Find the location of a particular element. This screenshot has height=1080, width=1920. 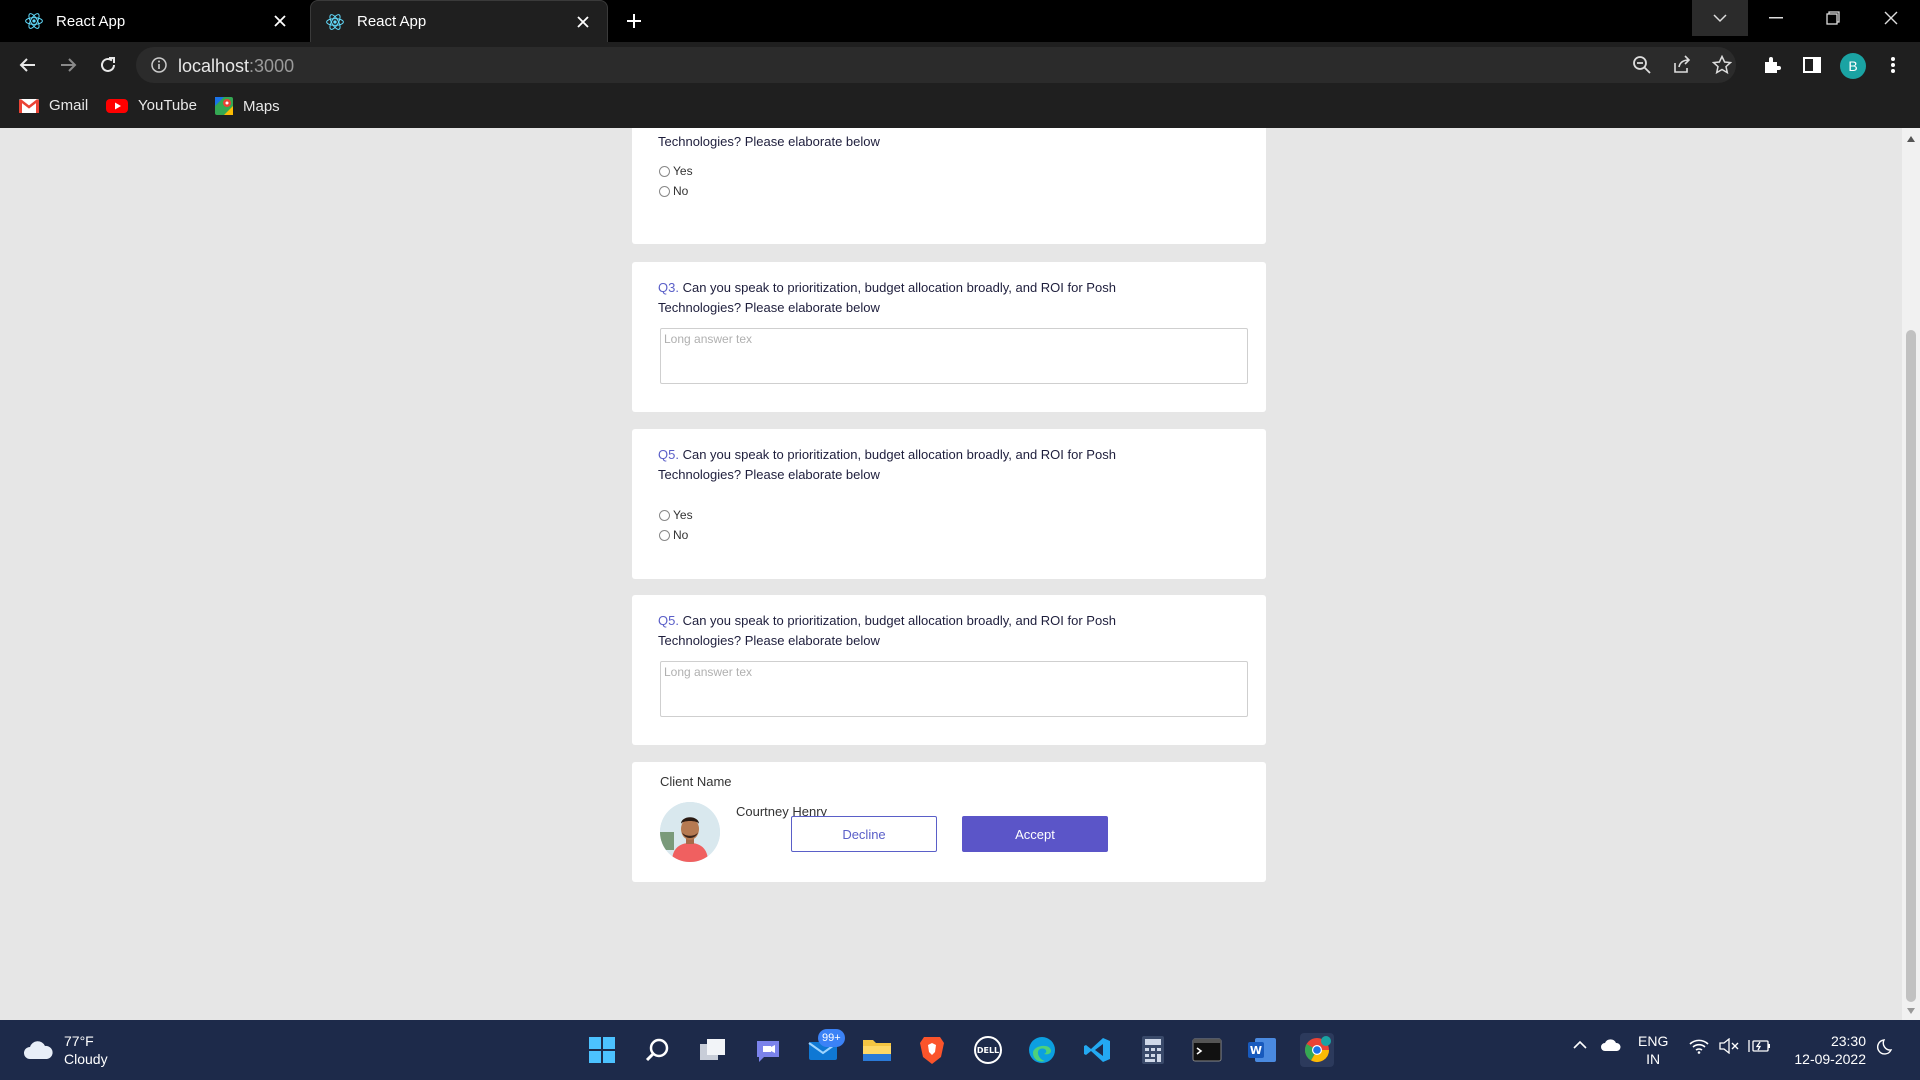

chrome-icon is located at coordinates (1317, 1050).